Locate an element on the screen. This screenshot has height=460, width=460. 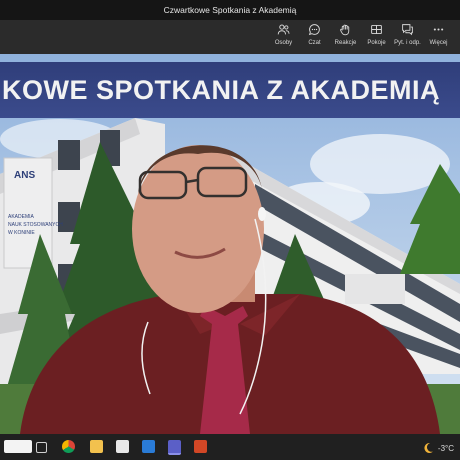
window-title: Czwartkowe Spotkania z Akademią is located at coordinates (230, 10).